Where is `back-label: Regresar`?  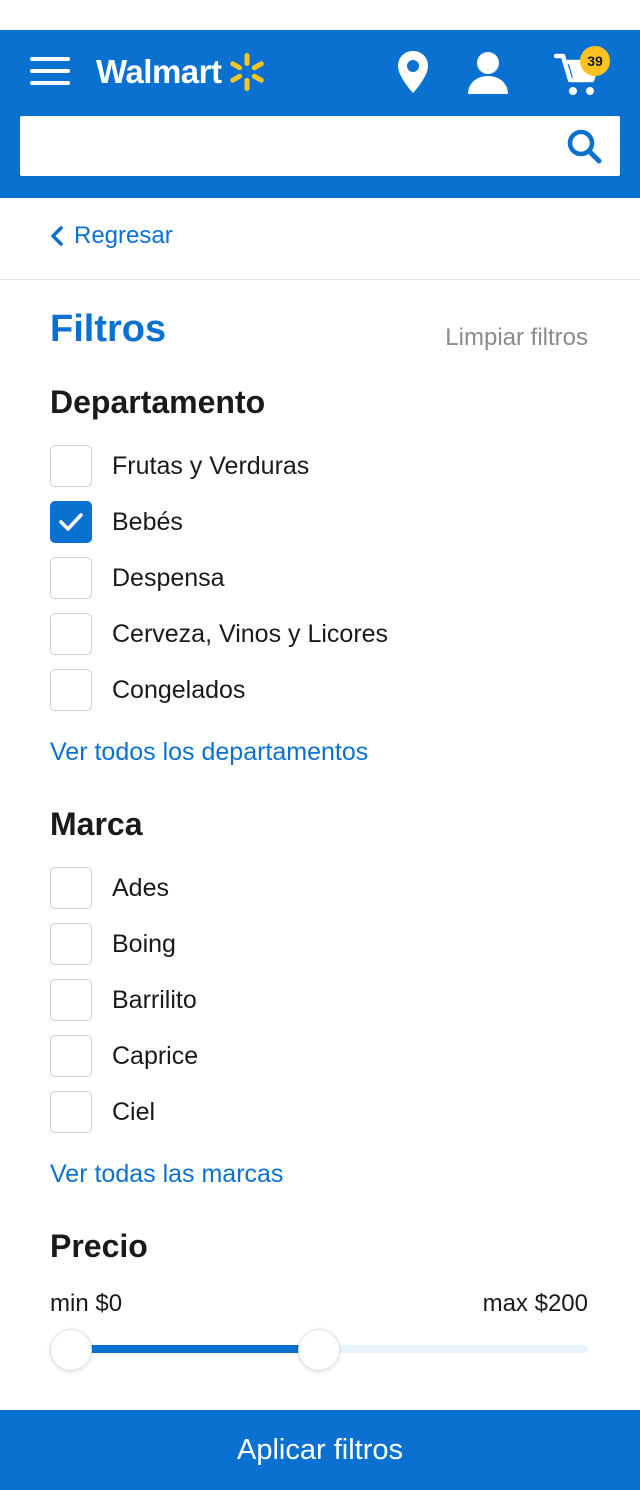 back-label: Regresar is located at coordinates (123, 235).